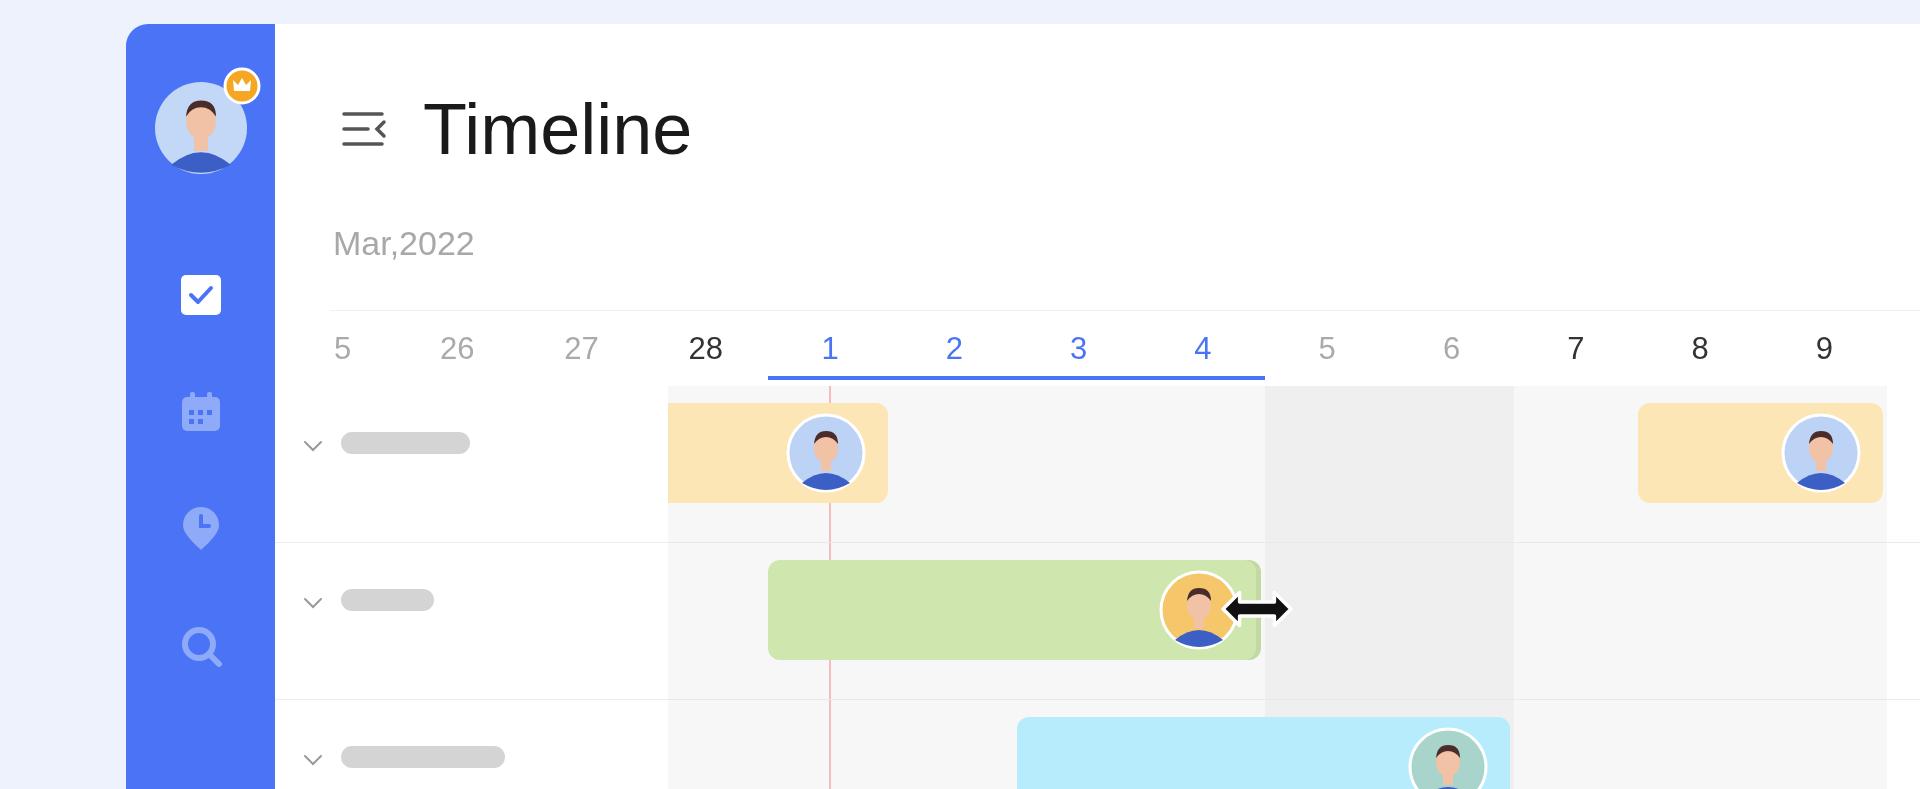 The image size is (1920, 789). I want to click on collapse-menu-icon, so click(365, 129).